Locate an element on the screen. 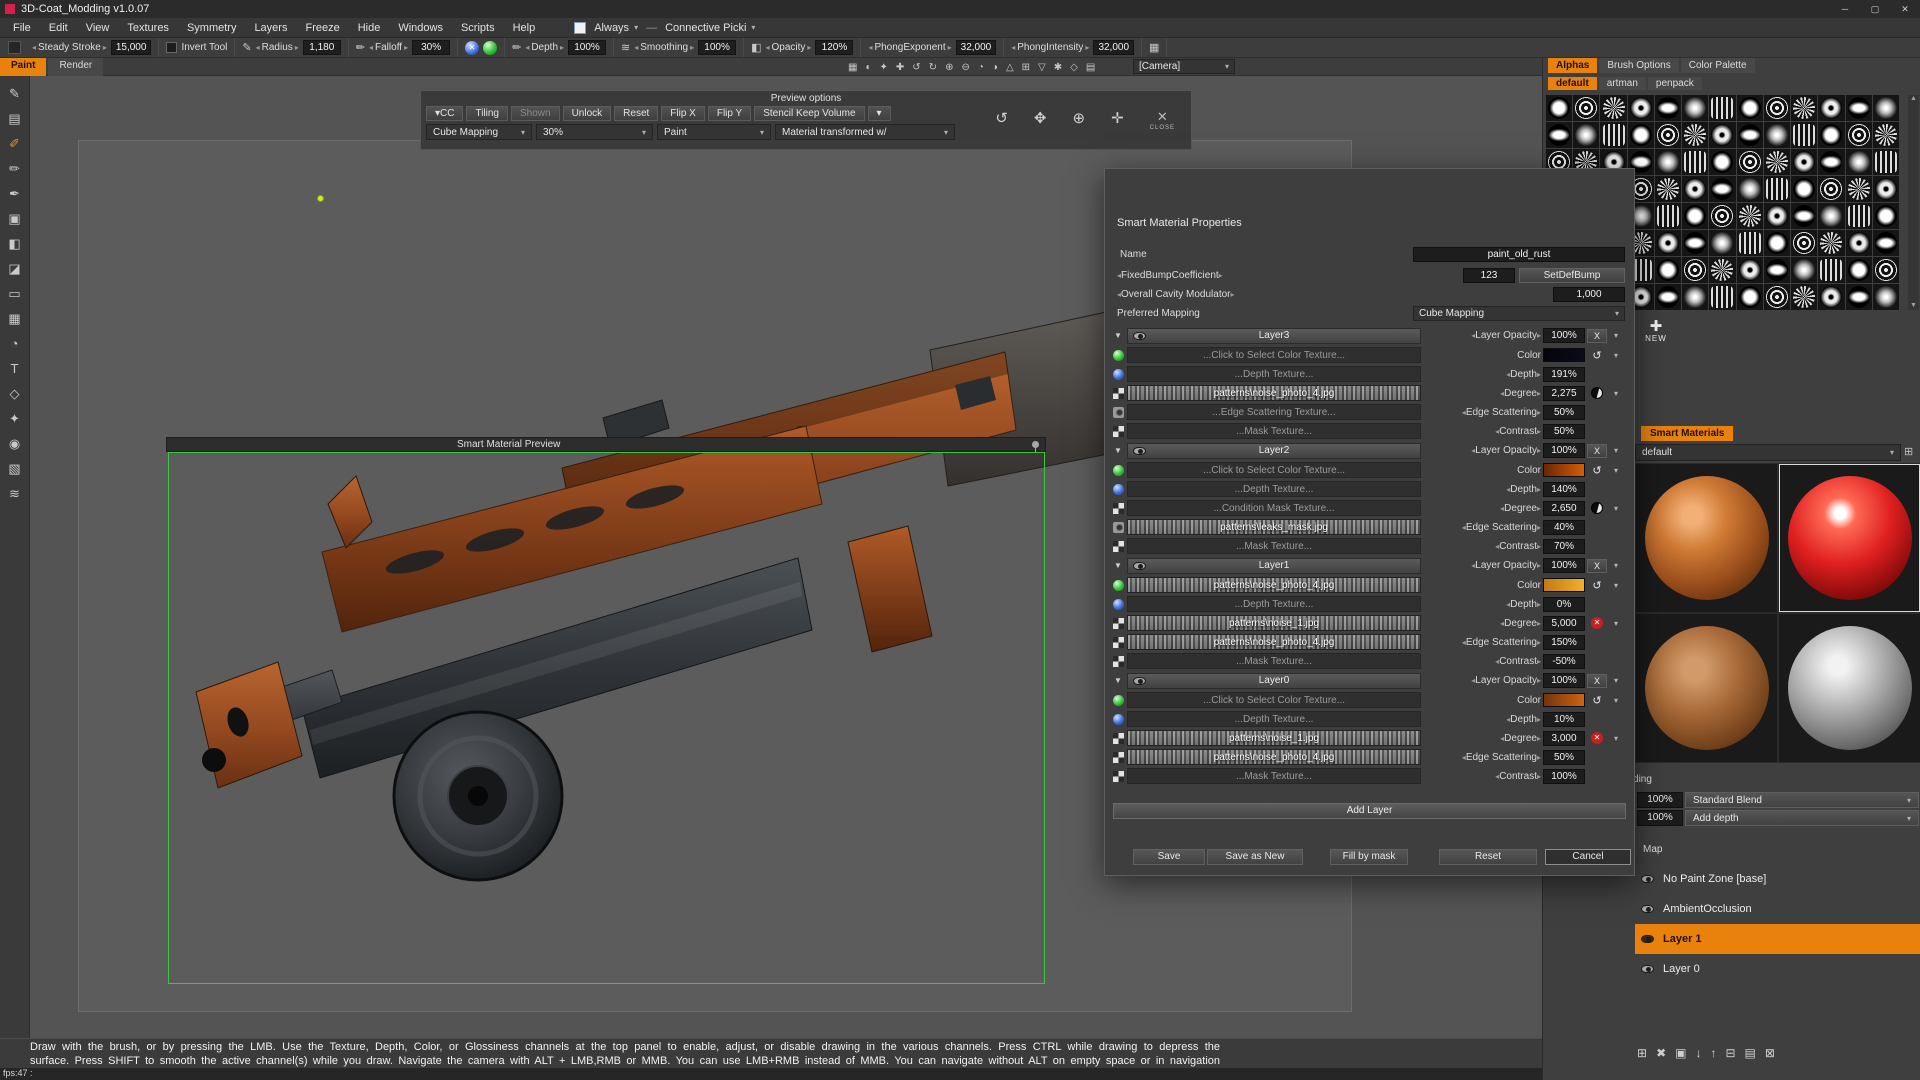  select-tool-icon: ▭ is located at coordinates (15, 294).